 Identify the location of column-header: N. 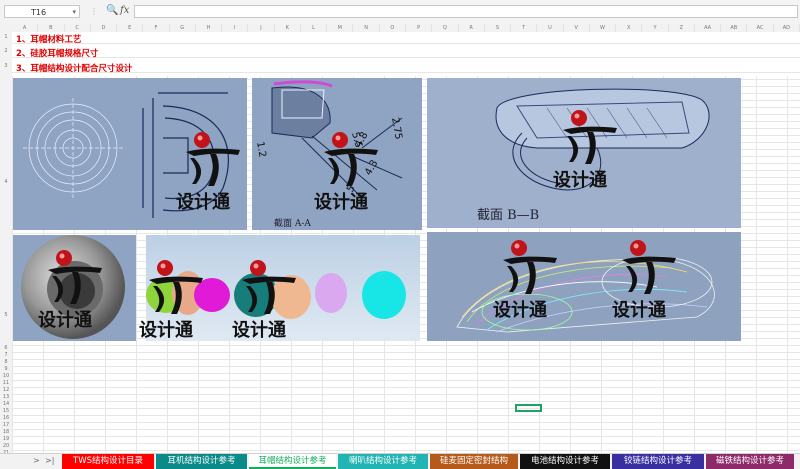
(366, 28).